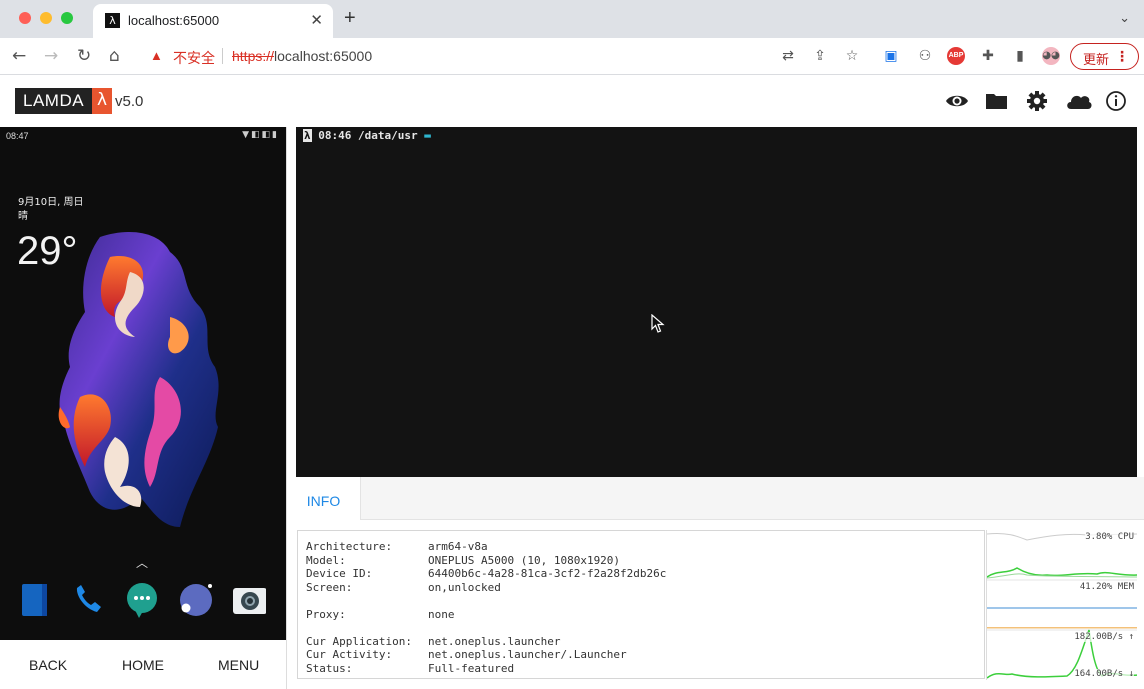 This screenshot has width=1144, height=689. What do you see at coordinates (715, 498) in the screenshot?
I see `bottom-tab-bar: INFO` at bounding box center [715, 498].